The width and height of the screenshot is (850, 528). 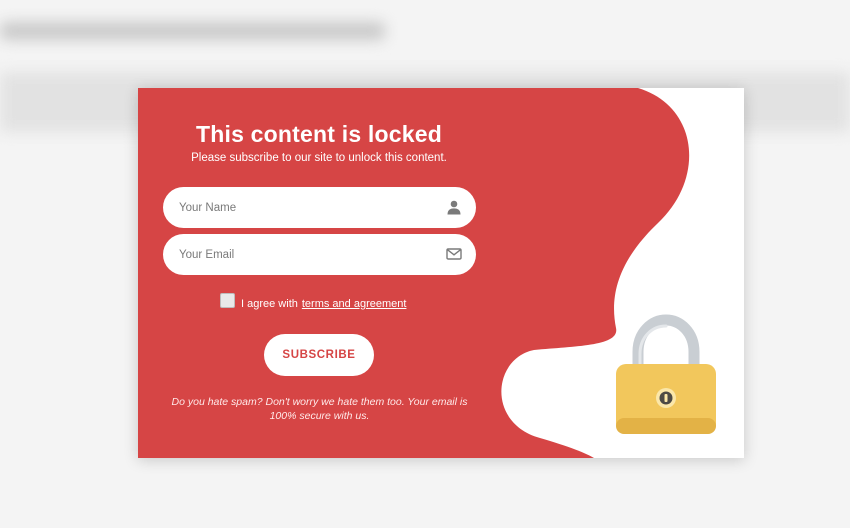 What do you see at coordinates (192, 31) in the screenshot?
I see `background-heading-placeholder` at bounding box center [192, 31].